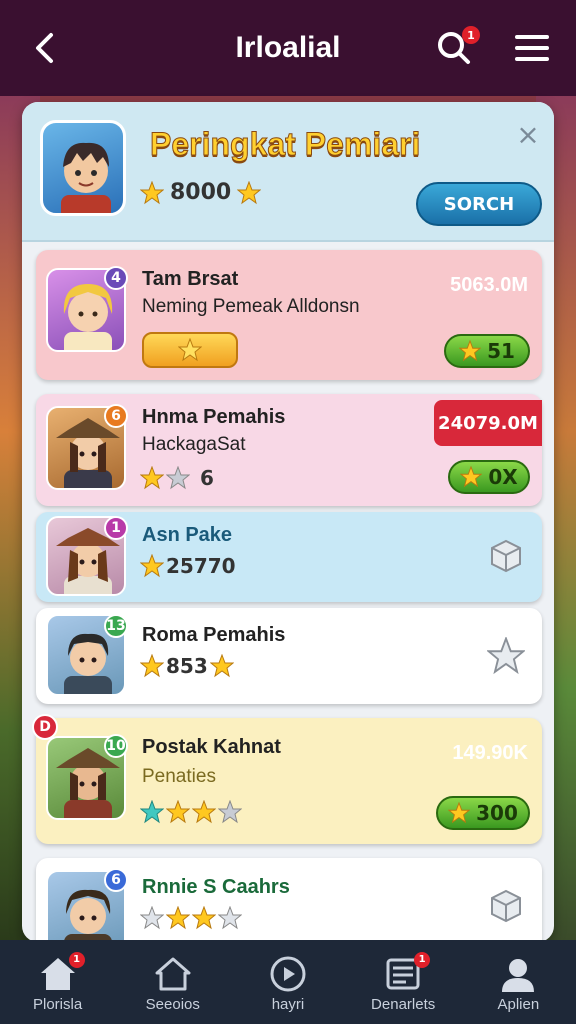 The height and width of the screenshot is (1024, 576). What do you see at coordinates (173, 973) in the screenshot?
I see `house-outline-icon` at bounding box center [173, 973].